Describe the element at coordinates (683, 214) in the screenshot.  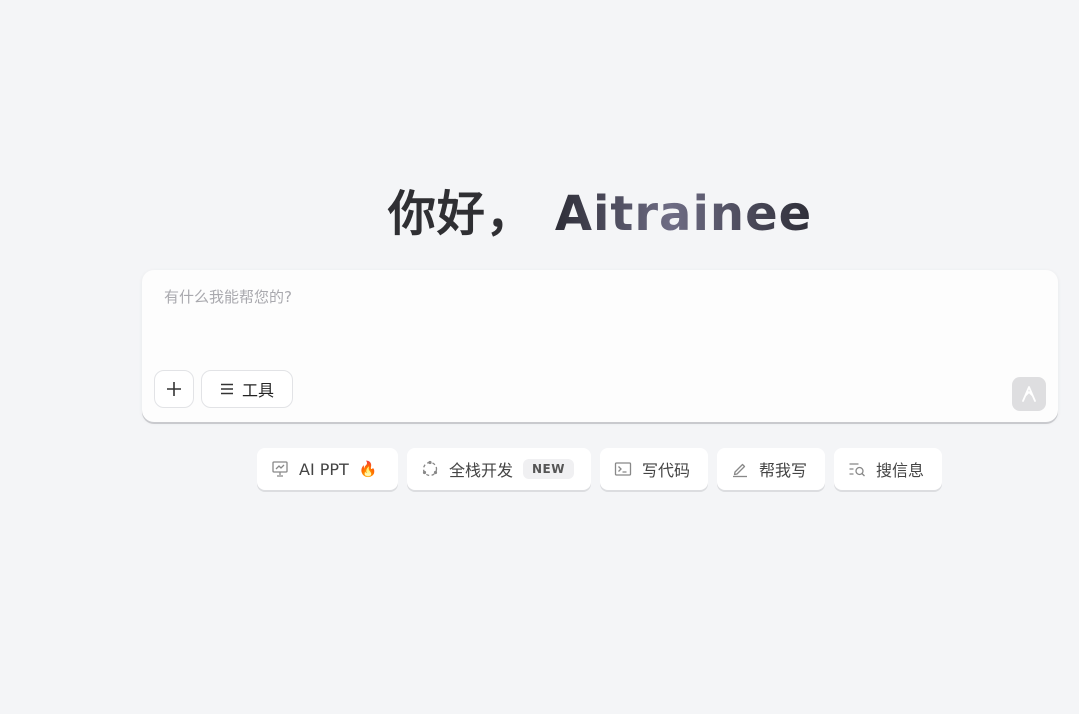
I see `greeting-username: Aitrainee` at that location.